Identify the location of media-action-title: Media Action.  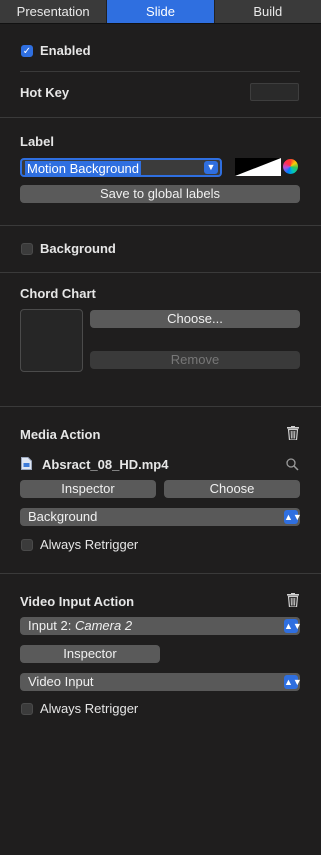
(60, 434).